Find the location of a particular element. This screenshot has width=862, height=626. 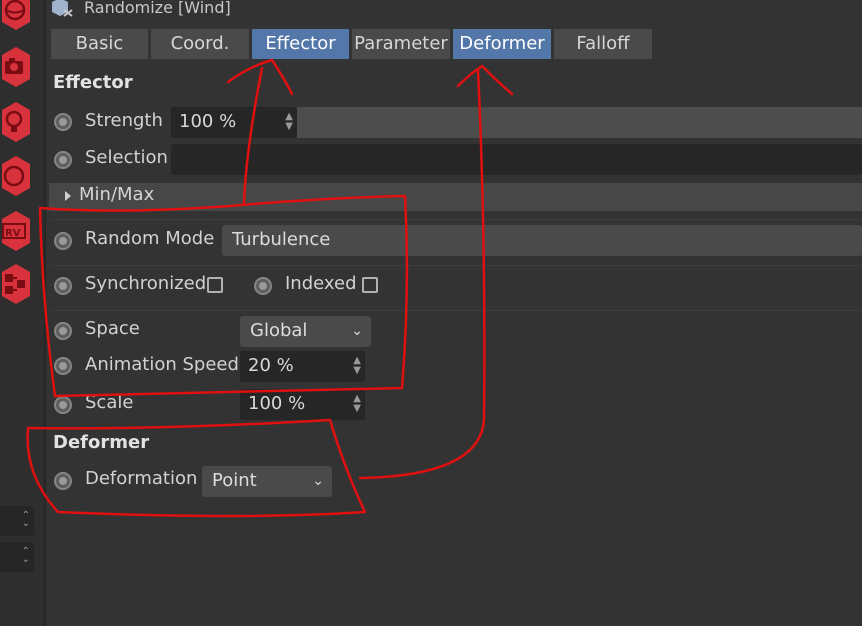

camera-tool-icon is located at coordinates (16, 68).